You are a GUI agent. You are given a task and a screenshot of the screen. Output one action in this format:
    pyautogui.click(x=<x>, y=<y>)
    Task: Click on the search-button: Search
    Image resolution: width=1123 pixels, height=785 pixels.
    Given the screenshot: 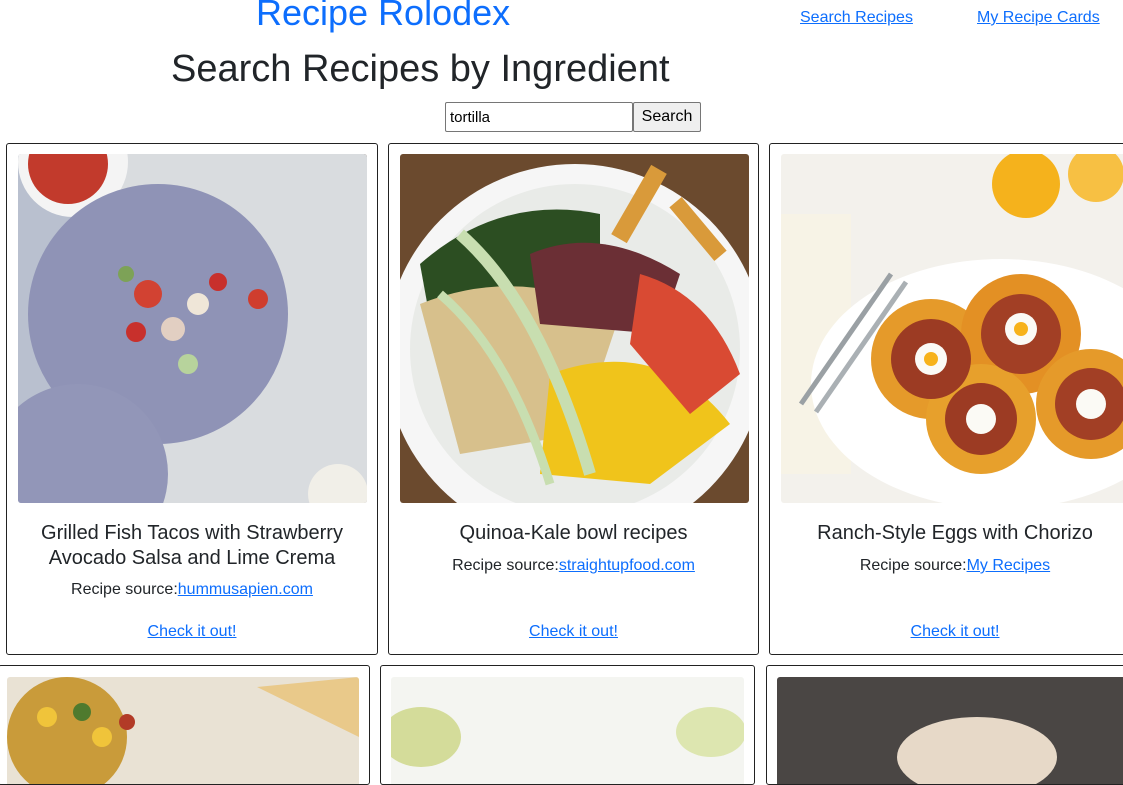 What is the action you would take?
    pyautogui.click(x=667, y=117)
    